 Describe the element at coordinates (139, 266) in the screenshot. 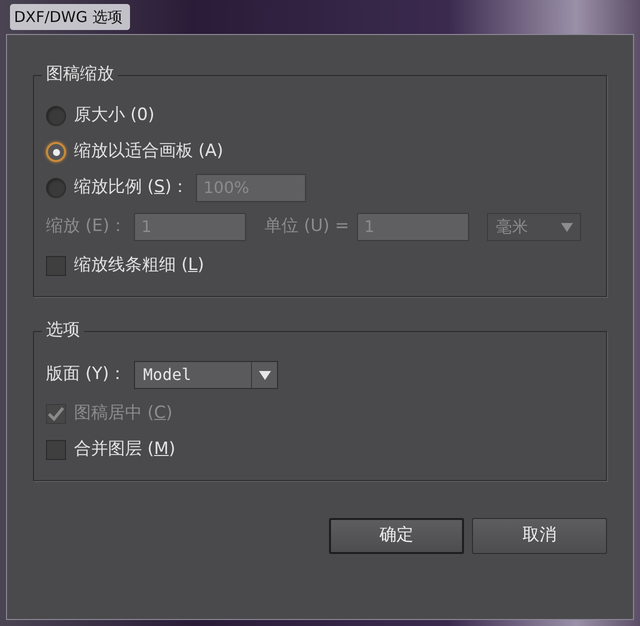

I see `checkbox-label: 缩放线条粗细 (L)` at that location.